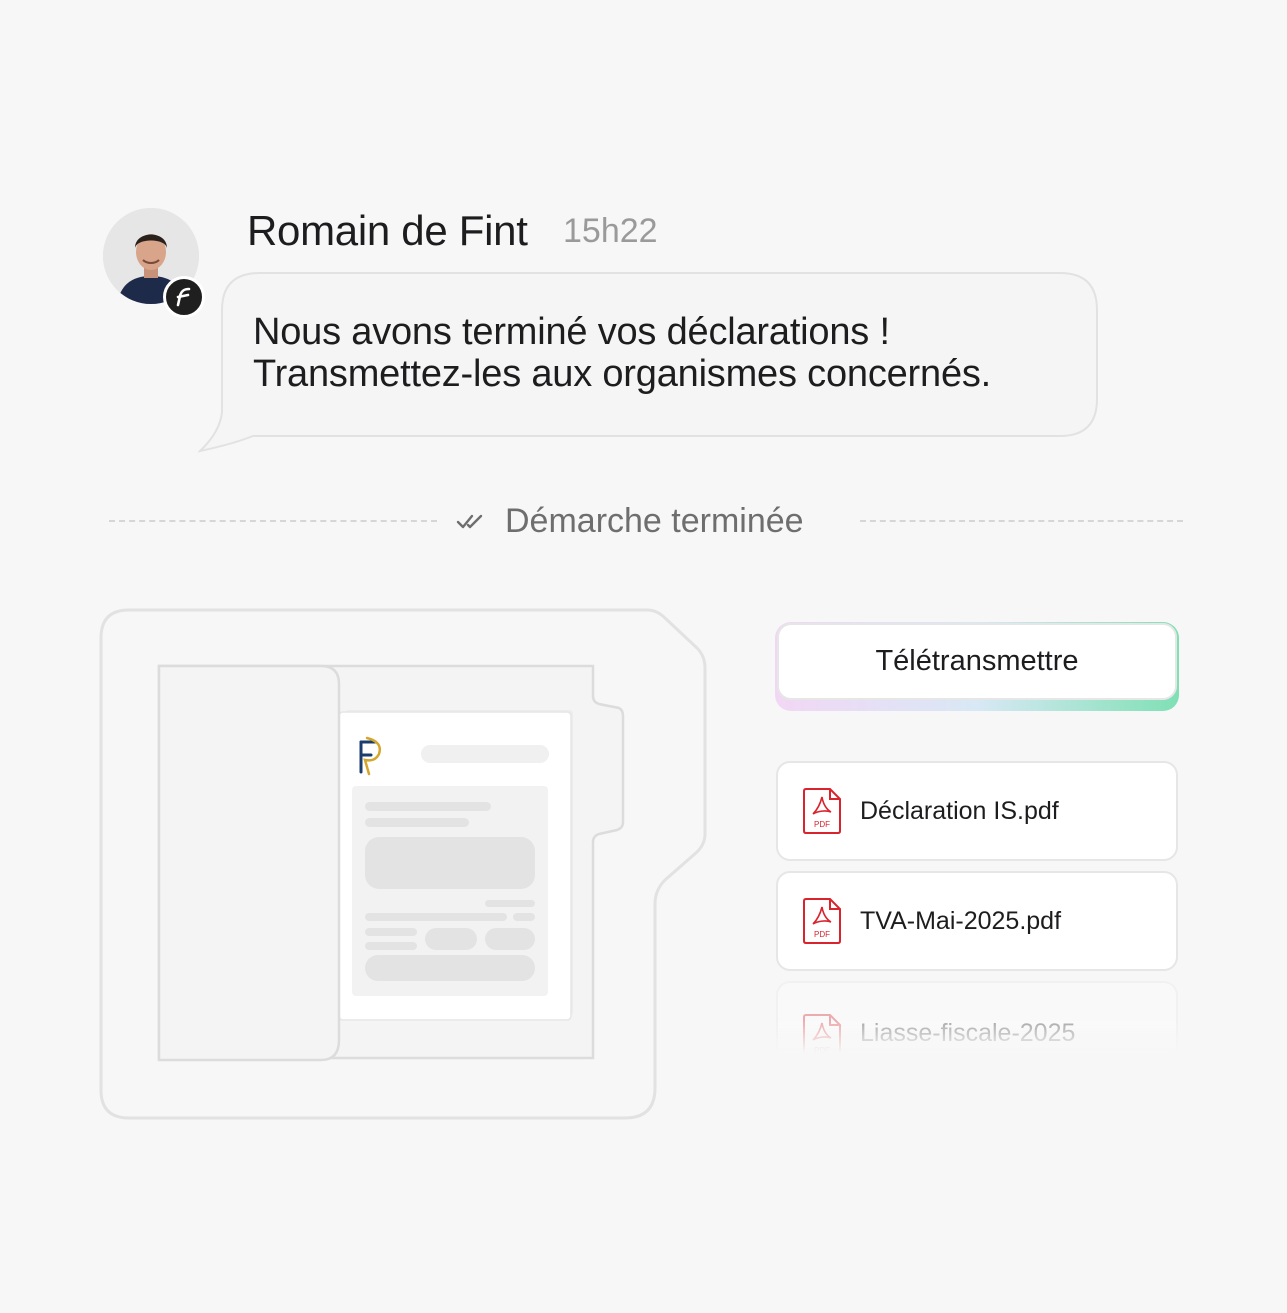  I want to click on message-time: 15h22, so click(610, 231).